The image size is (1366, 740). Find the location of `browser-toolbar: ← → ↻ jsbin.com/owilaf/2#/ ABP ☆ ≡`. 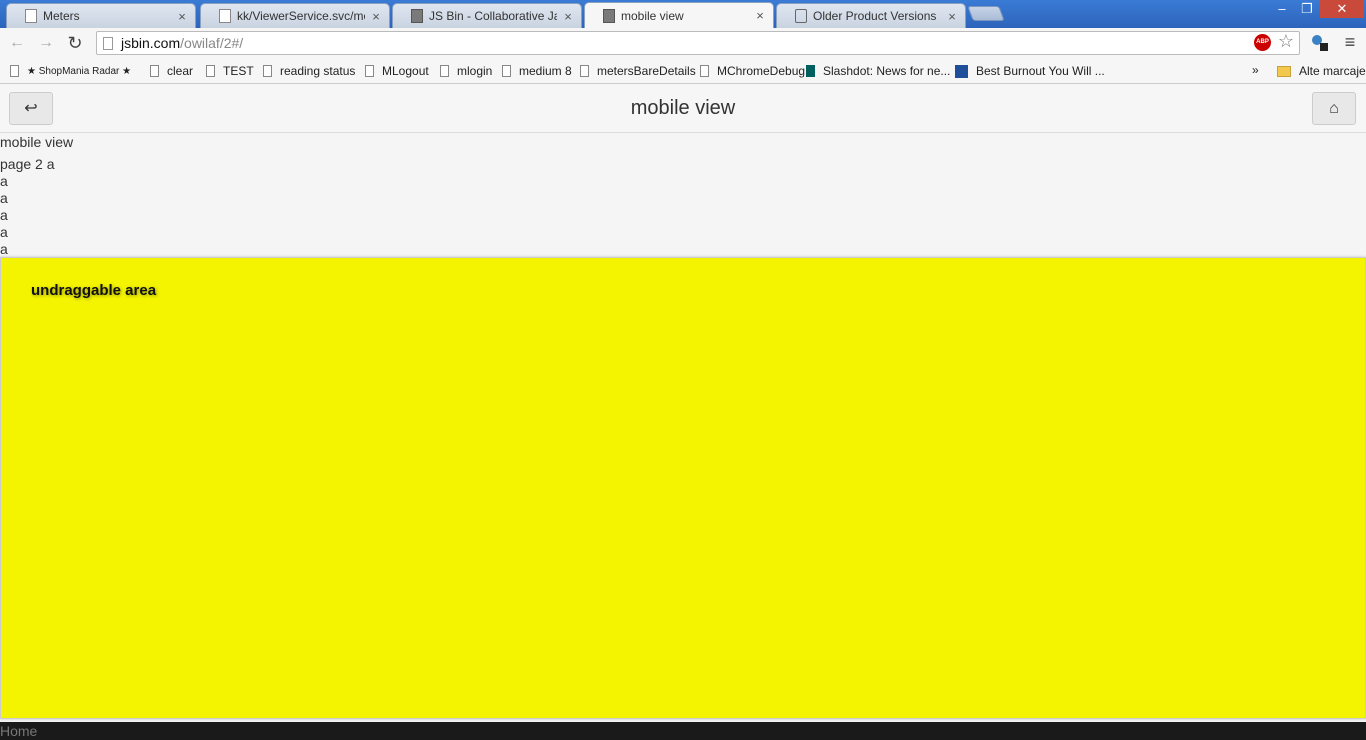

browser-toolbar: ← → ↻ jsbin.com/owilaf/2#/ ABP ☆ ≡ is located at coordinates (683, 43).